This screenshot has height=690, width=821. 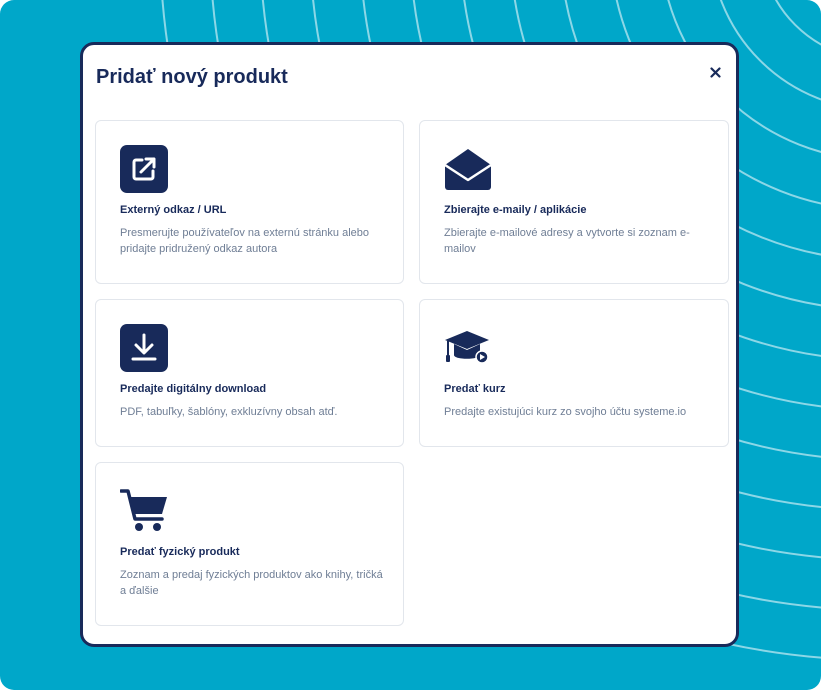 I want to click on card-title: Predať fyzický produkt, so click(x=180, y=552).